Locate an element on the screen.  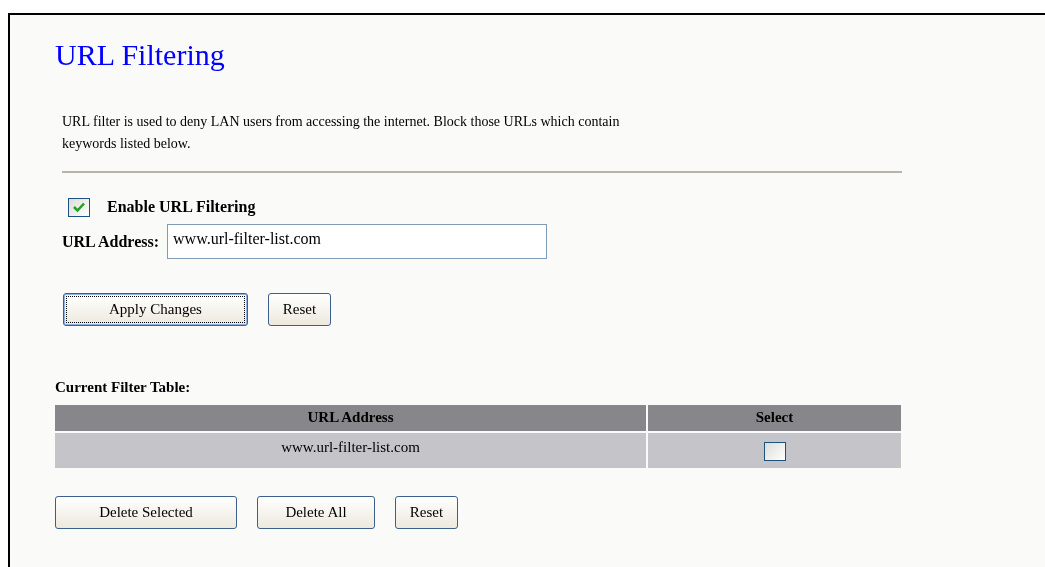
table-title: Current Filter Table: is located at coordinates (123, 387).